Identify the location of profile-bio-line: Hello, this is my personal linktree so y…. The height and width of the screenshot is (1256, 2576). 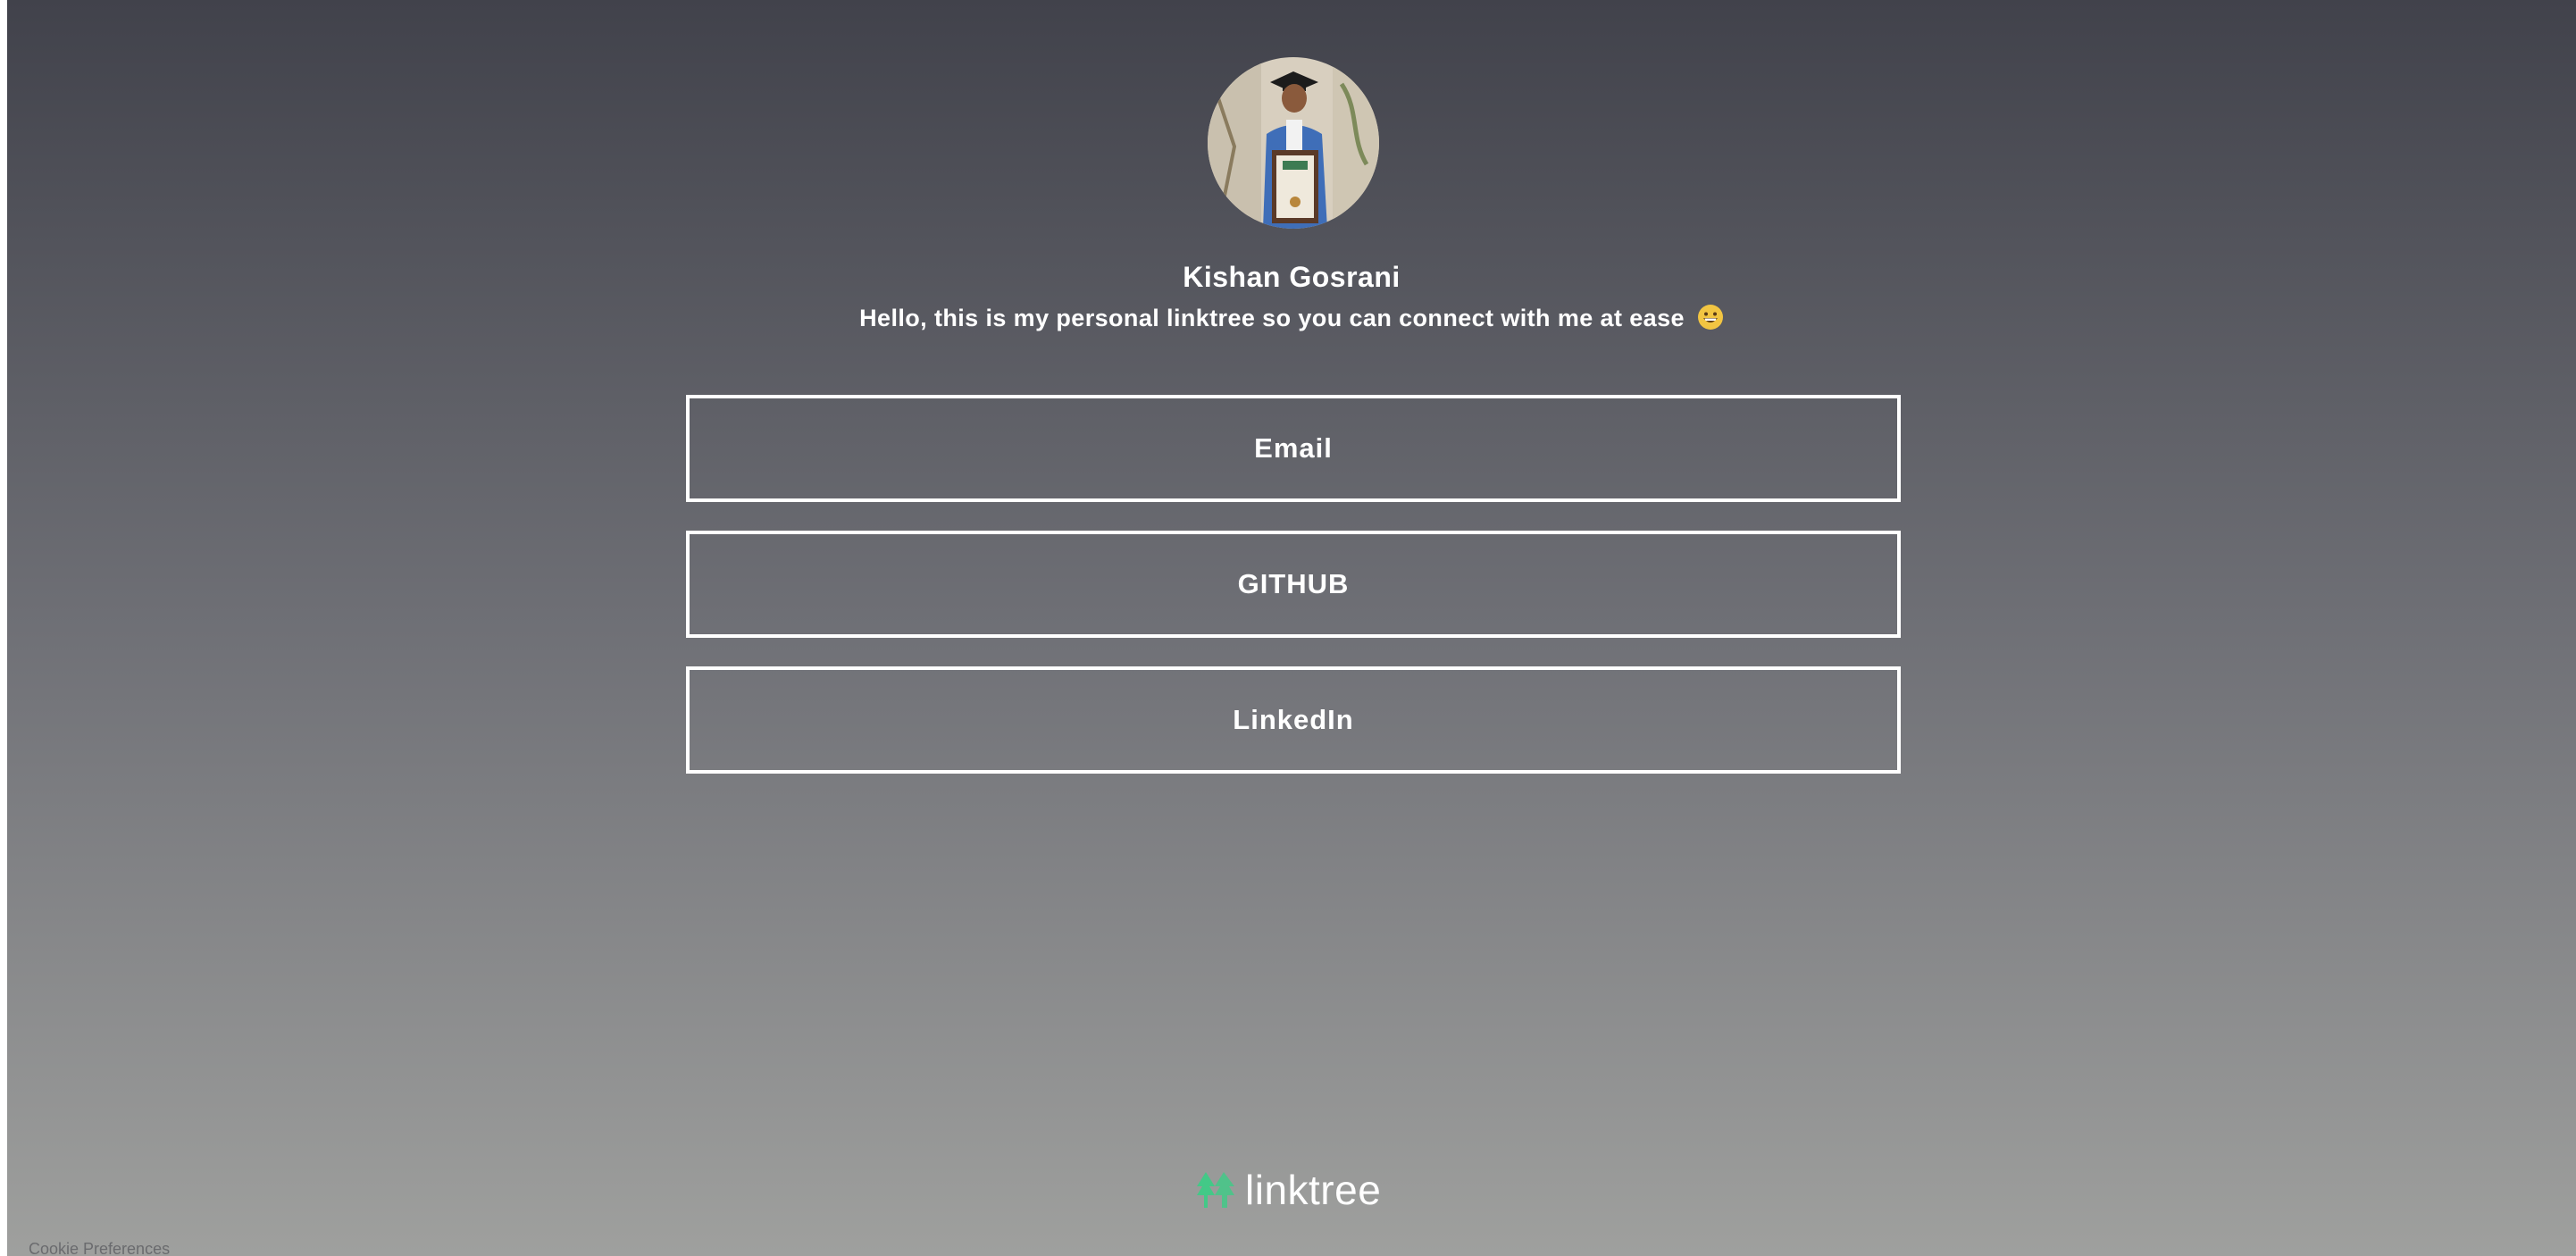
(1292, 318).